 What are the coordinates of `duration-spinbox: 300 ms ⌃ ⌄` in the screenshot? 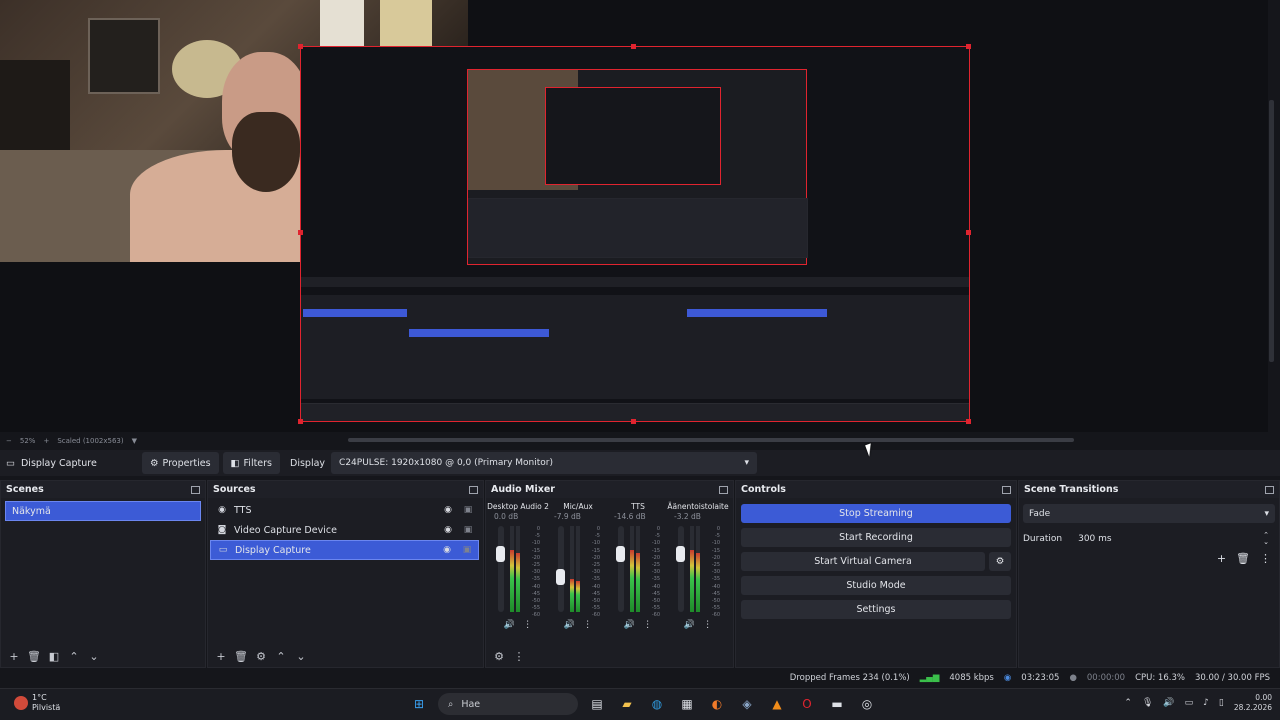 It's located at (1173, 538).